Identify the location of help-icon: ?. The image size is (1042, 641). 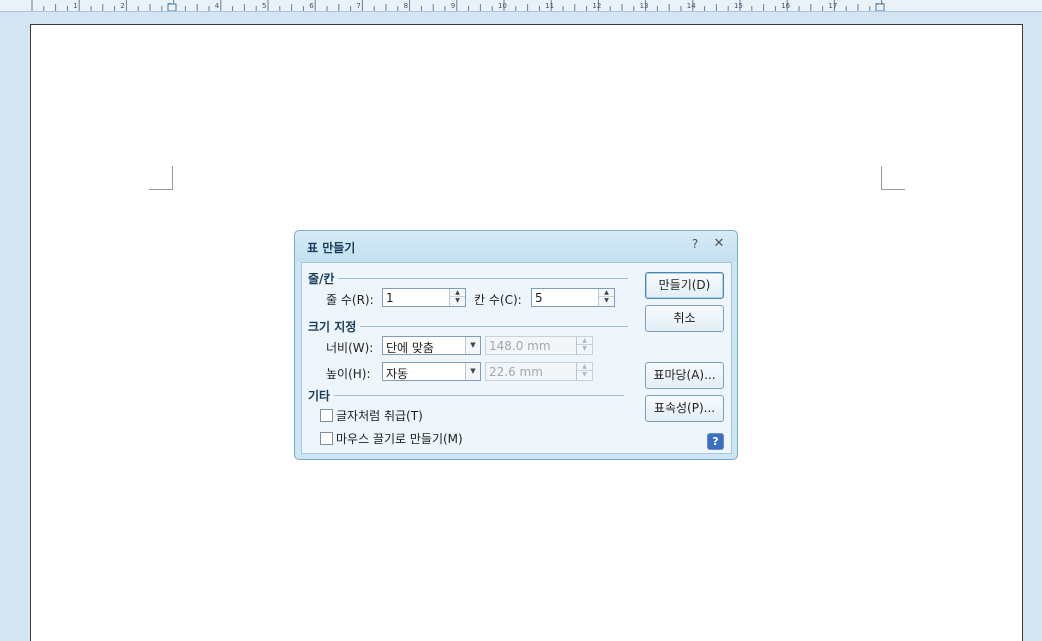
(695, 244).